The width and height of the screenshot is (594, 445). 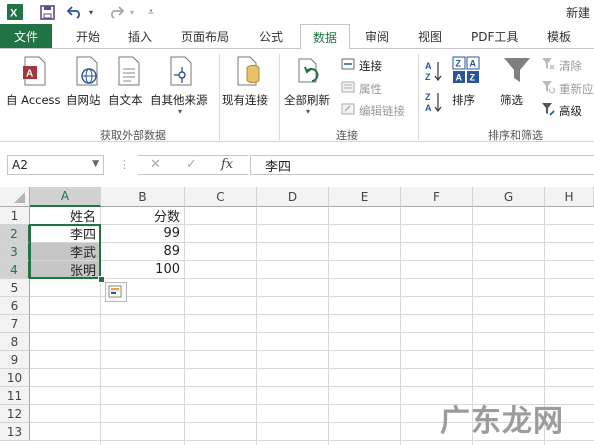 I want to click on tab-data: 数据, so click(x=325, y=36).